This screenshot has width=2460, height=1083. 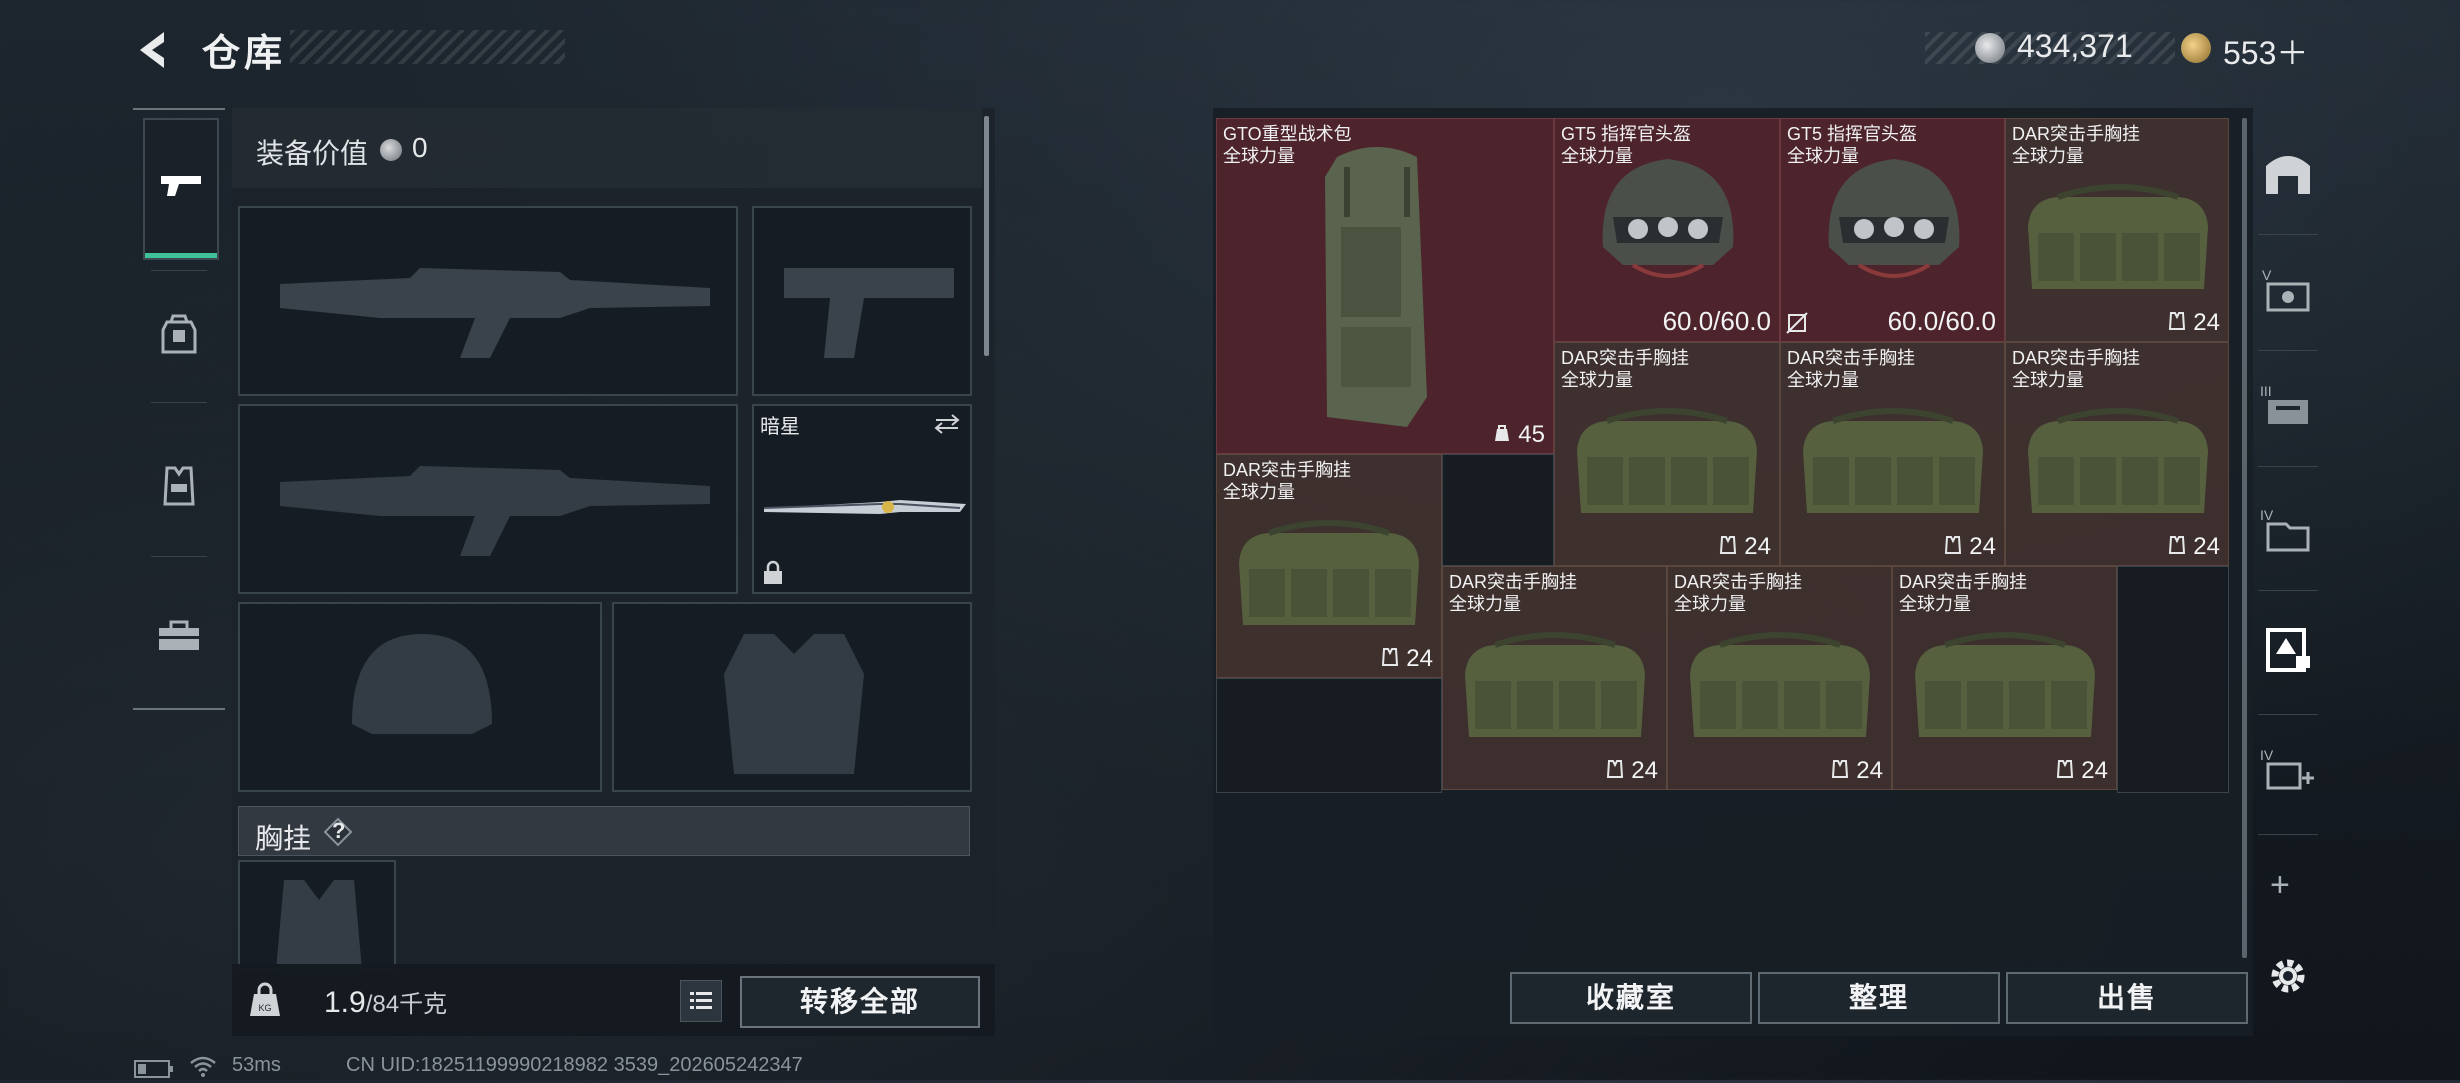 I want to click on nav-item-toolbox, so click(x=179, y=636).